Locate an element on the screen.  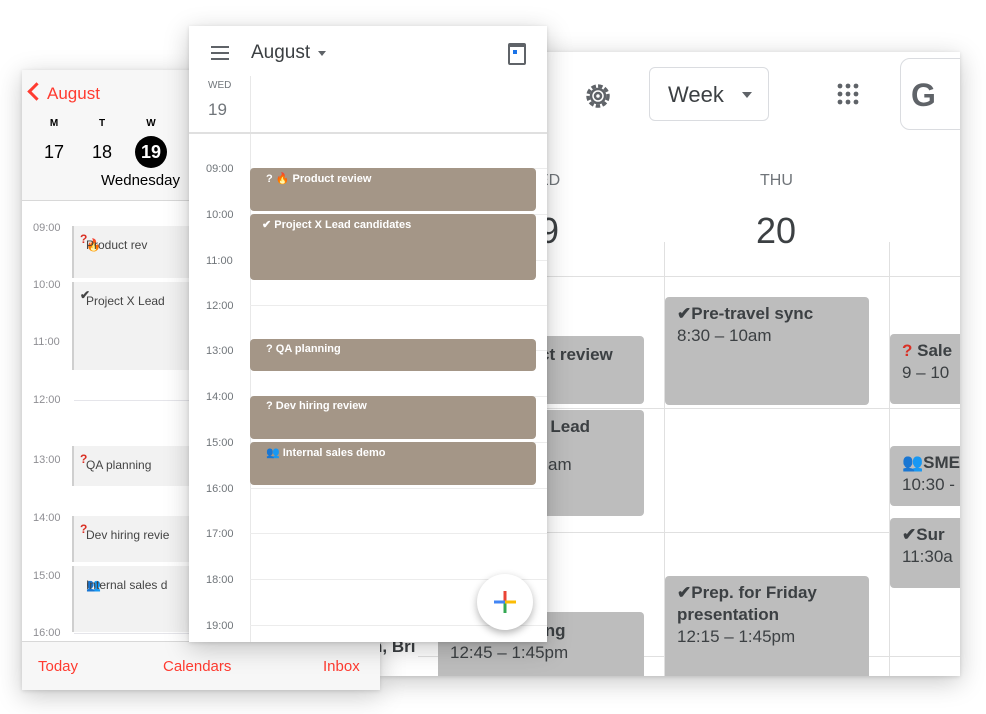
event-title: Product rev is located at coordinates (117, 245).